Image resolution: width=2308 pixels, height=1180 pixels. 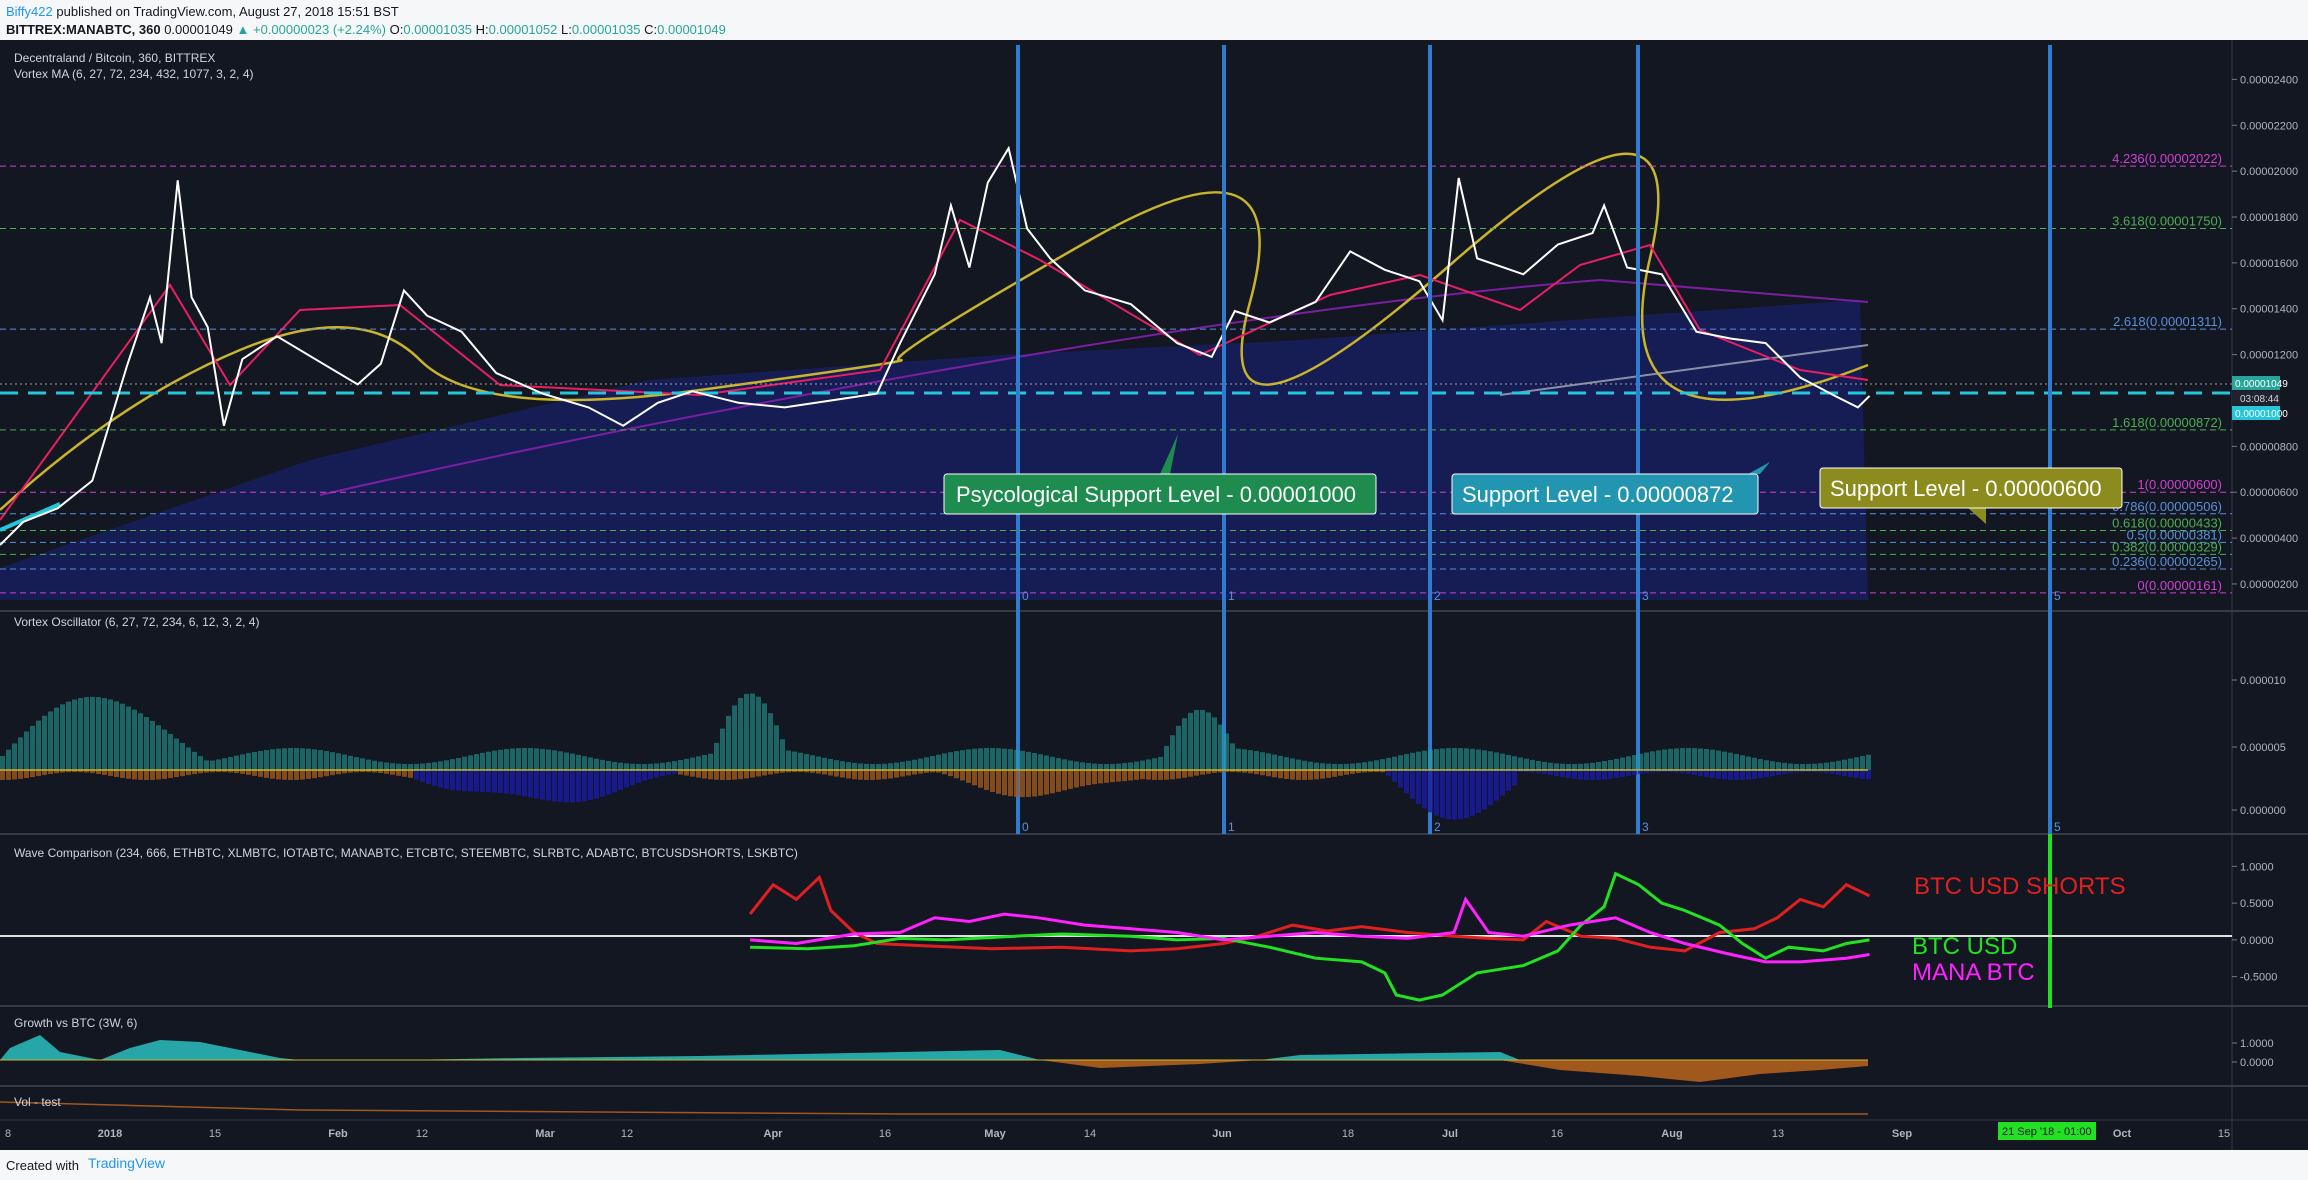 I want to click on tradingview-logo: TradingView, so click(x=126, y=1163).